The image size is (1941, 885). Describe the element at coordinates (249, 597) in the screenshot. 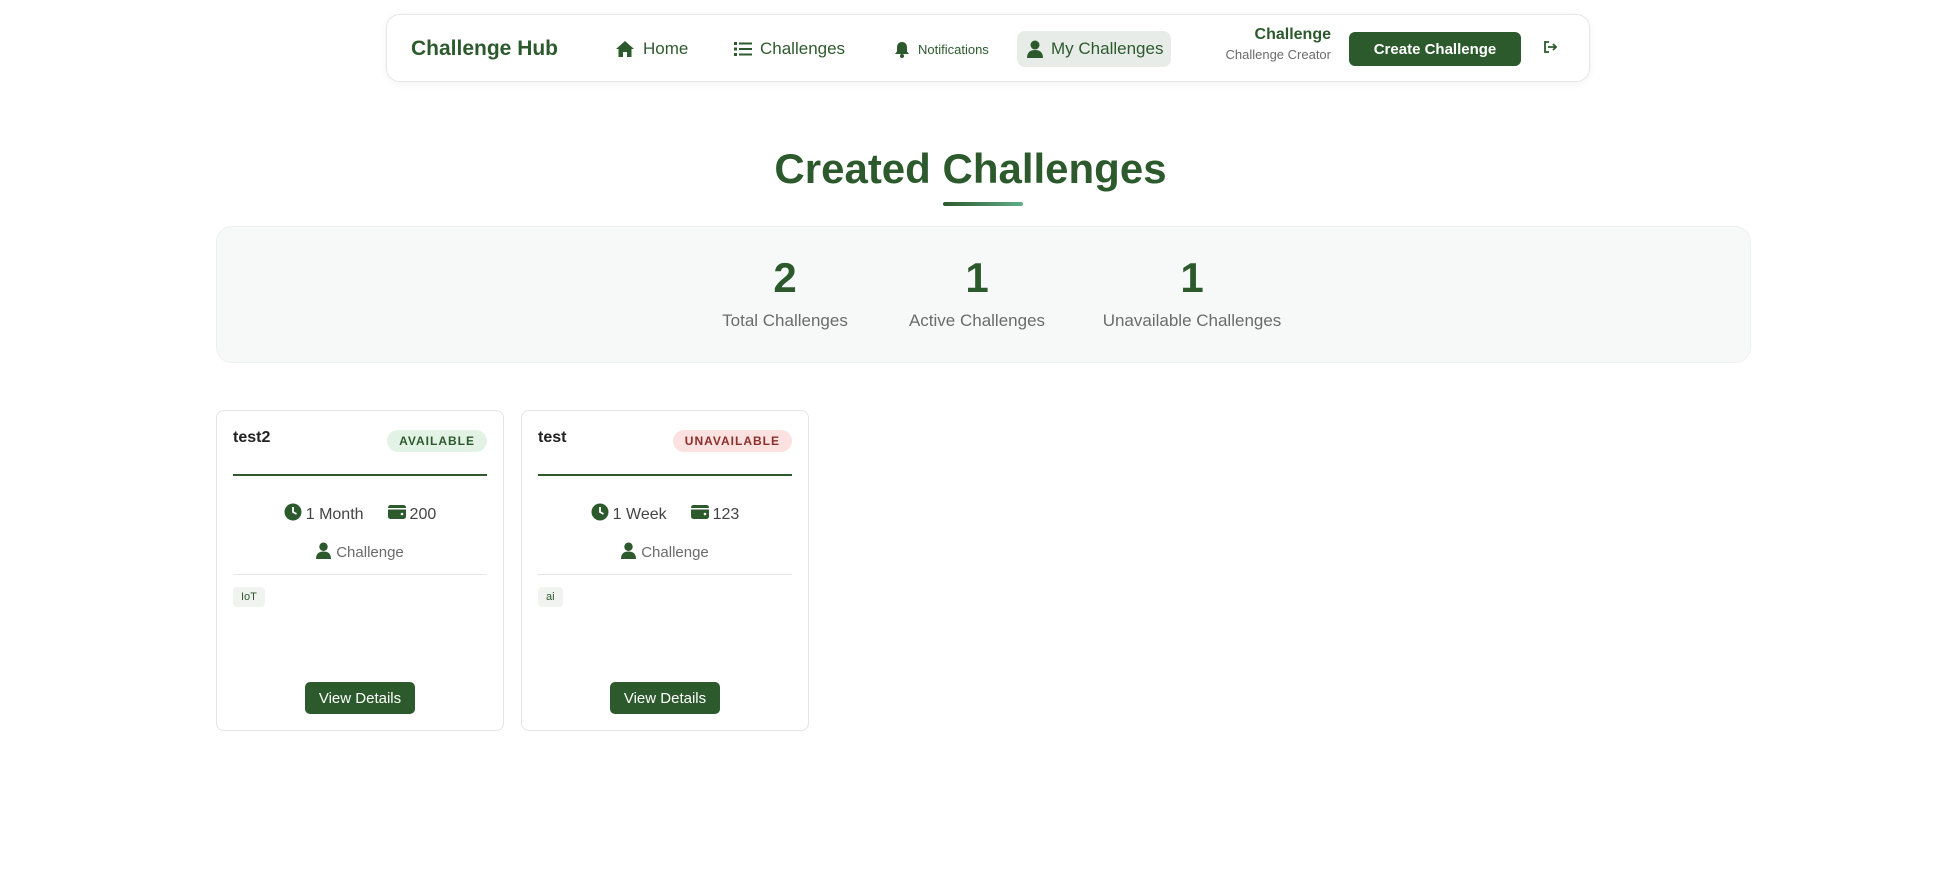

I see `tag: IoT` at that location.